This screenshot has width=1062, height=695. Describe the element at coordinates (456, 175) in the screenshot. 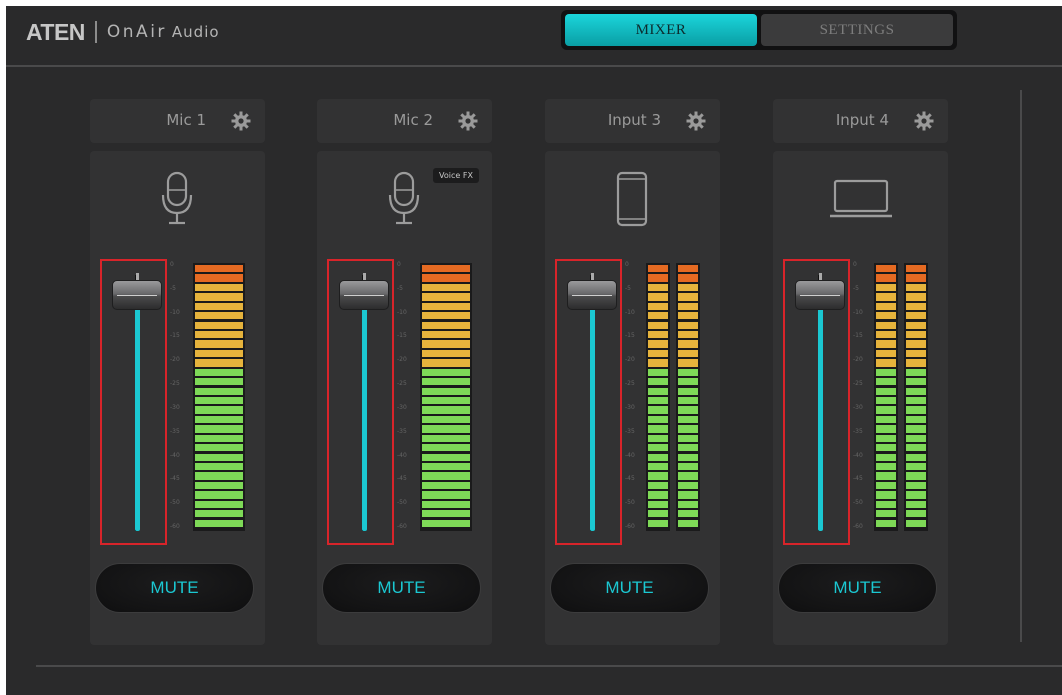

I see `voice-fx-badge: Voice FX` at that location.